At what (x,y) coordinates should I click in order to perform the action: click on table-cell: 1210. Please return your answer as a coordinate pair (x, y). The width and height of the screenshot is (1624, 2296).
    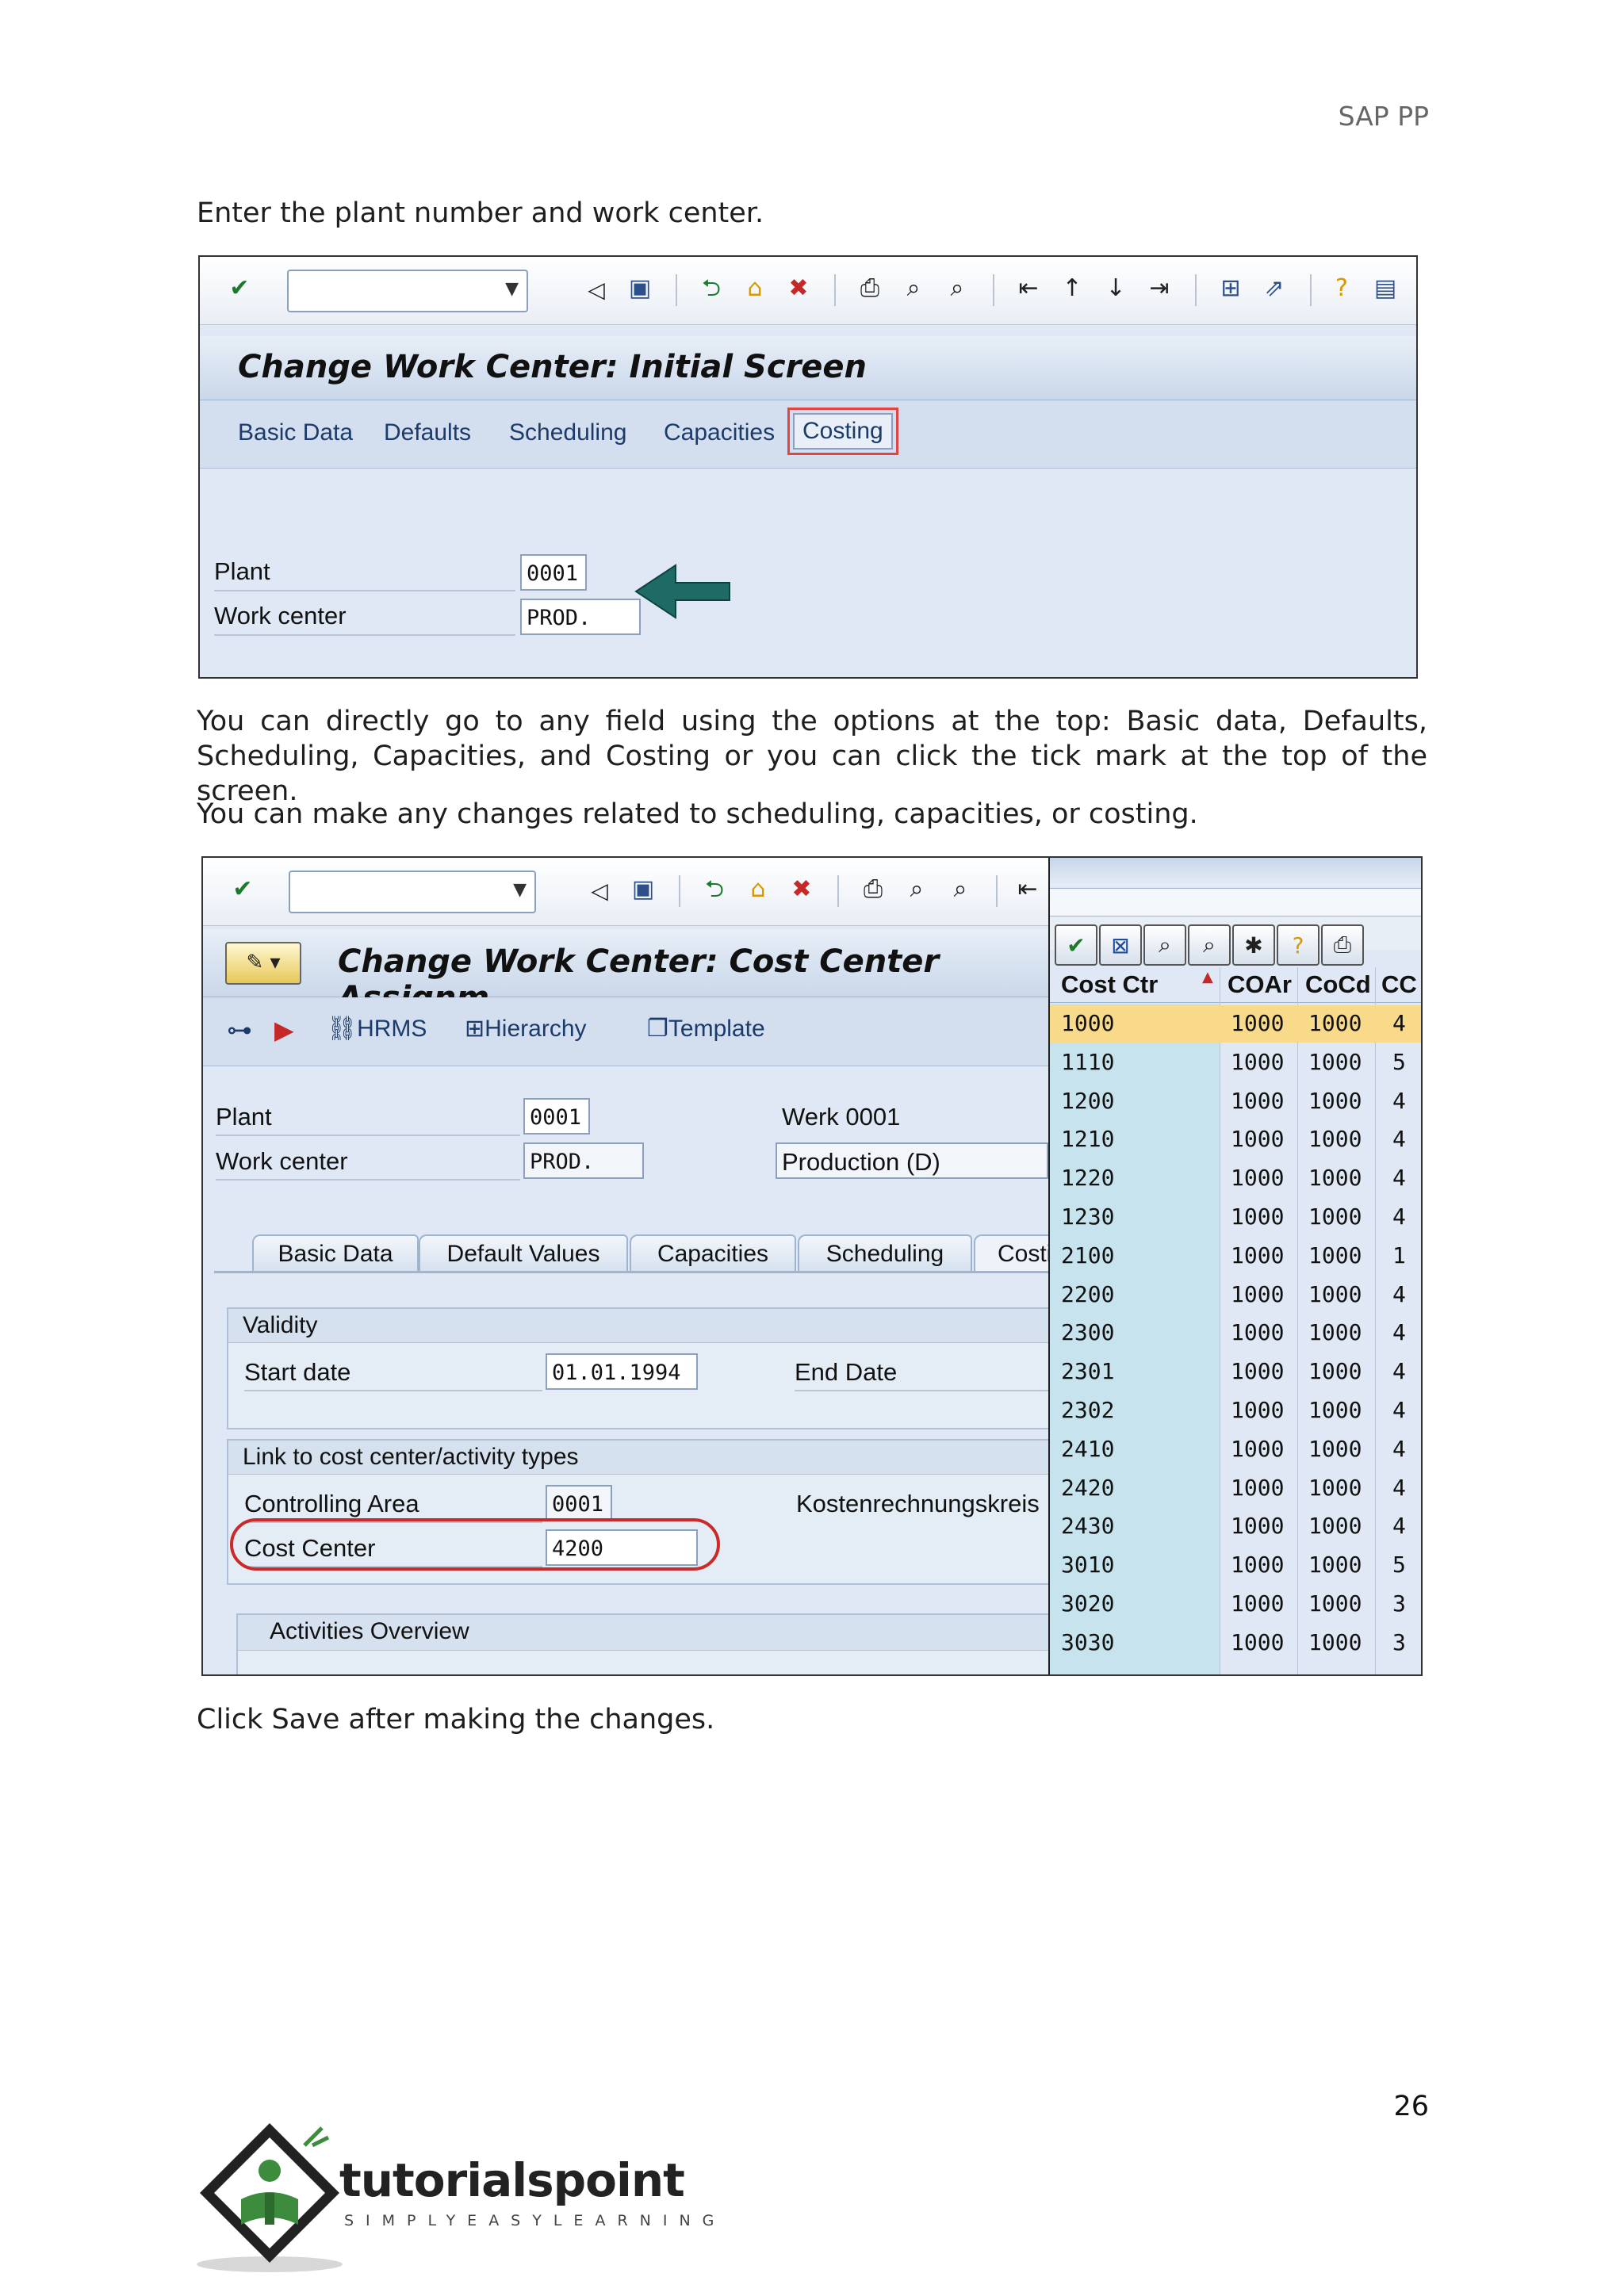
    Looking at the image, I should click on (1087, 1139).